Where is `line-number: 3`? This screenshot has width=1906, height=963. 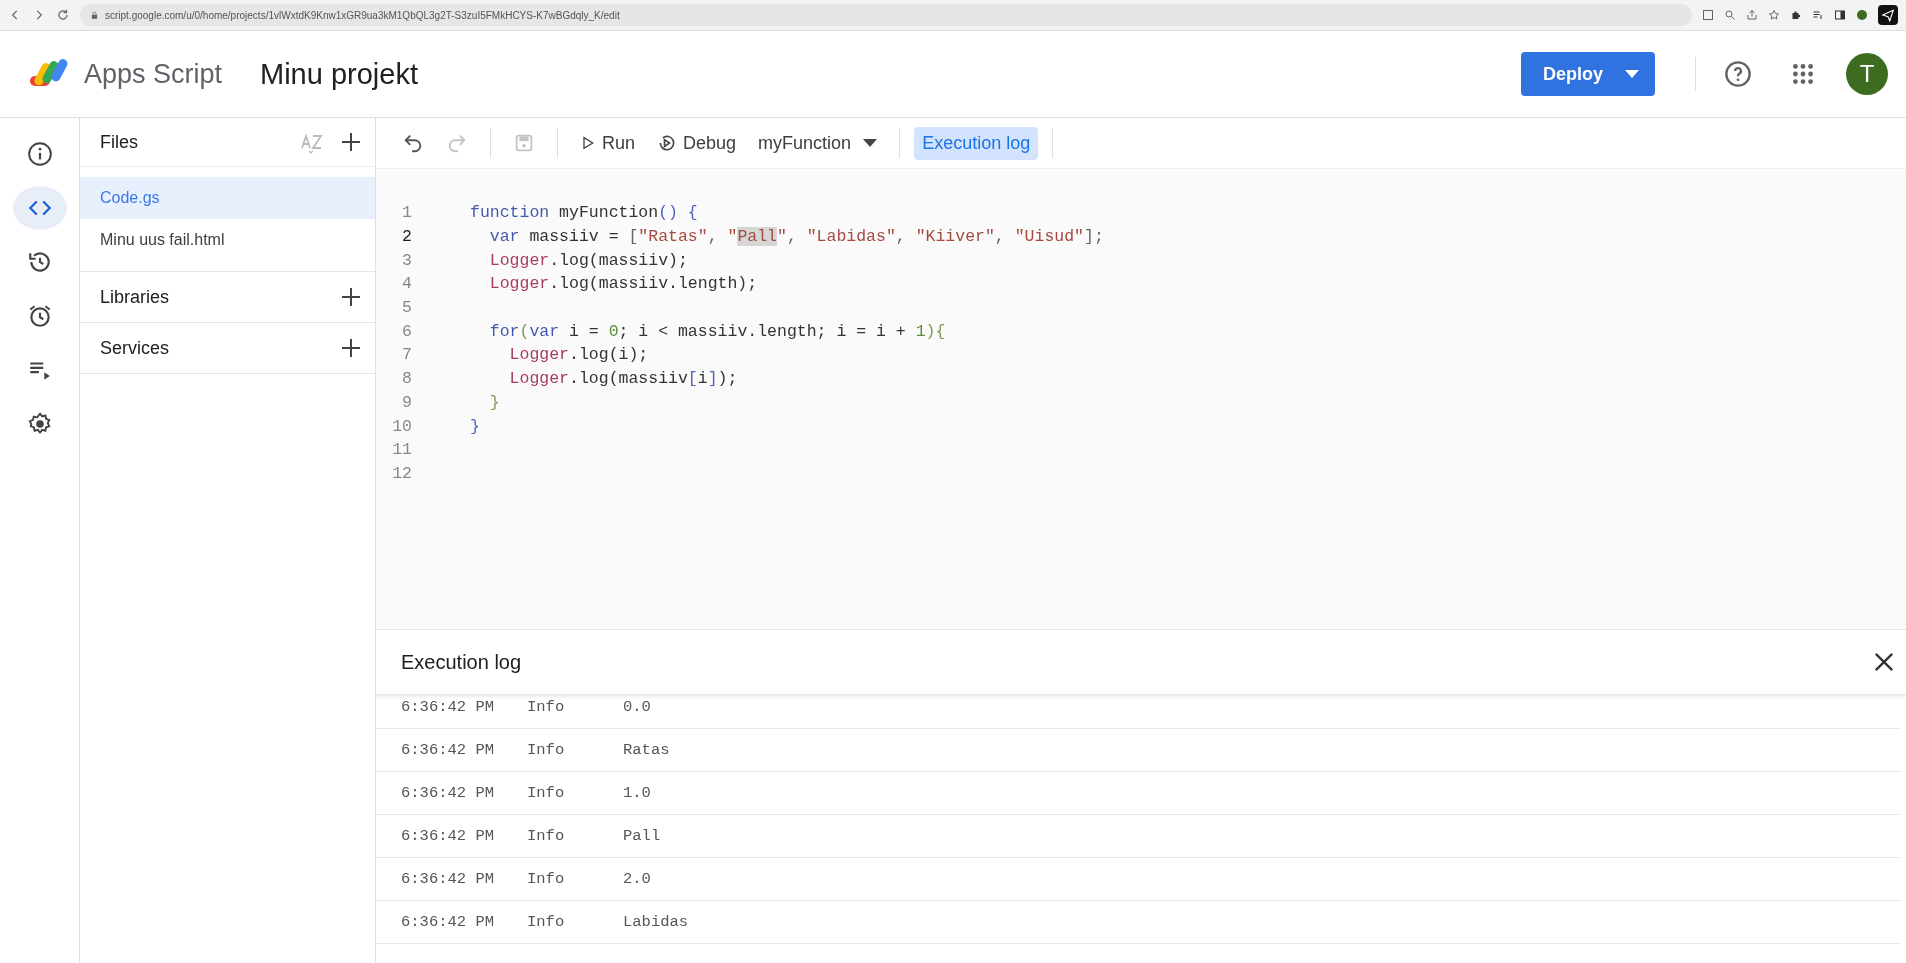 line-number: 3 is located at coordinates (406, 260).